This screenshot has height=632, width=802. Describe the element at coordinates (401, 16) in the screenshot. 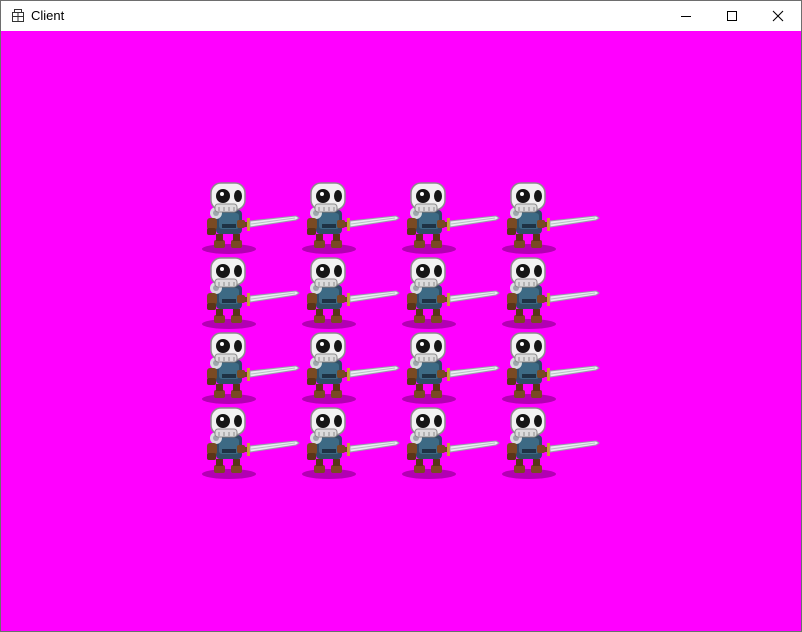

I see `title-bar: Client` at that location.